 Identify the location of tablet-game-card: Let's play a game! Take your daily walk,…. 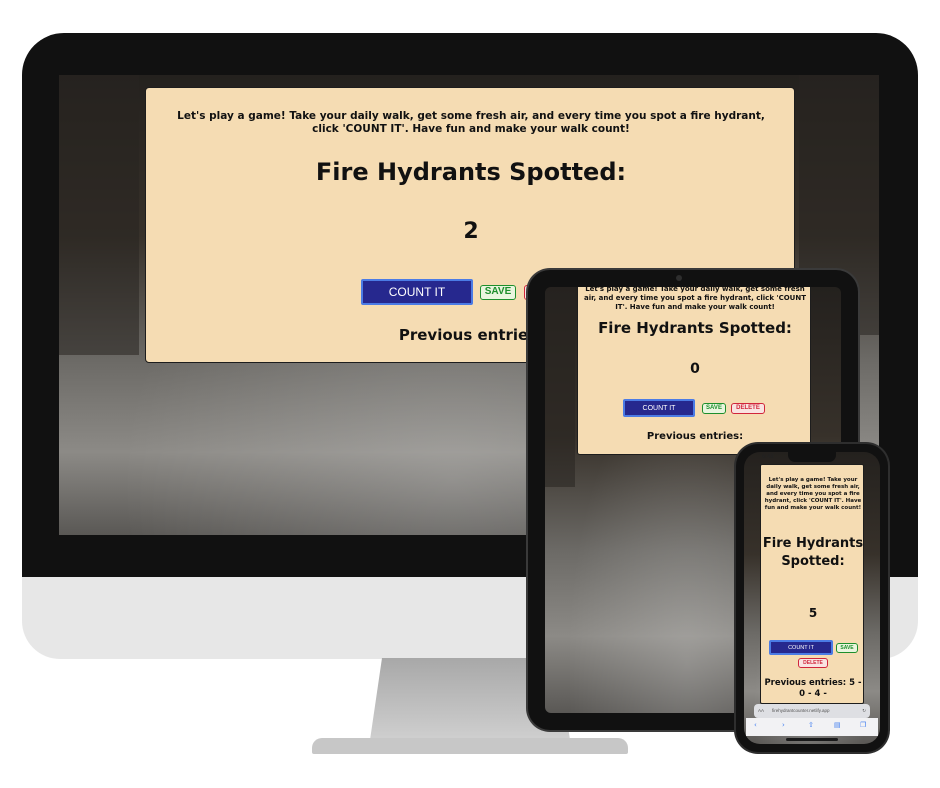
(694, 370).